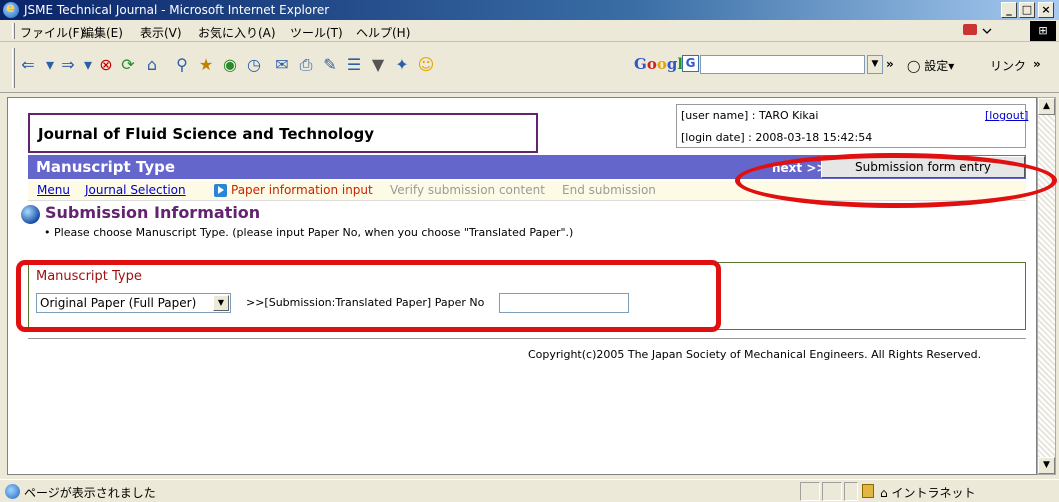 The height and width of the screenshot is (502, 1059). What do you see at coordinates (426, 65) in the screenshot?
I see `messenger-icon: ☺` at bounding box center [426, 65].